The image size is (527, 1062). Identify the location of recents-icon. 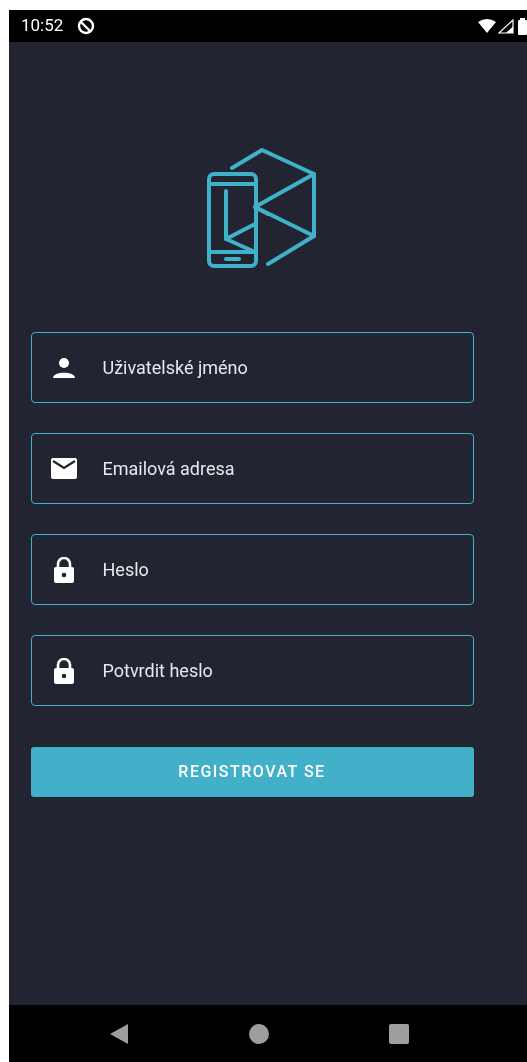
(399, 1033).